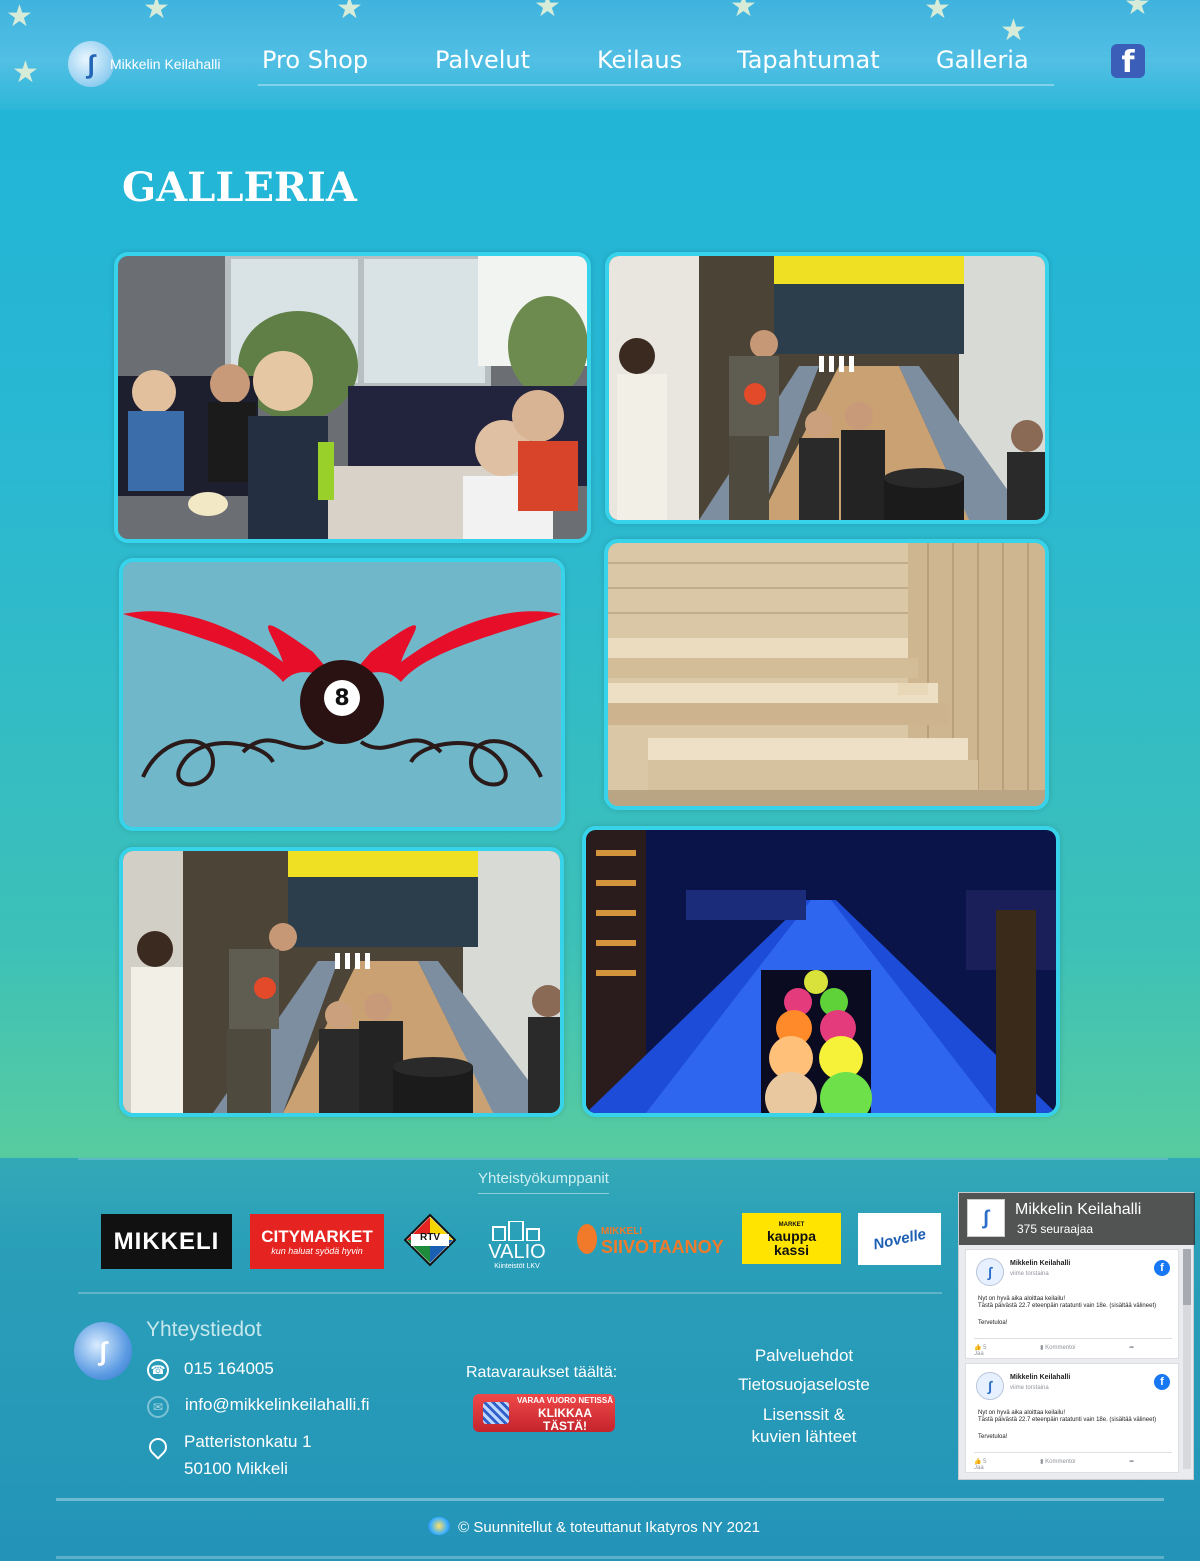  Describe the element at coordinates (808, 60) in the screenshot. I see `nav-tapahtumat: Tapahtumat` at that location.